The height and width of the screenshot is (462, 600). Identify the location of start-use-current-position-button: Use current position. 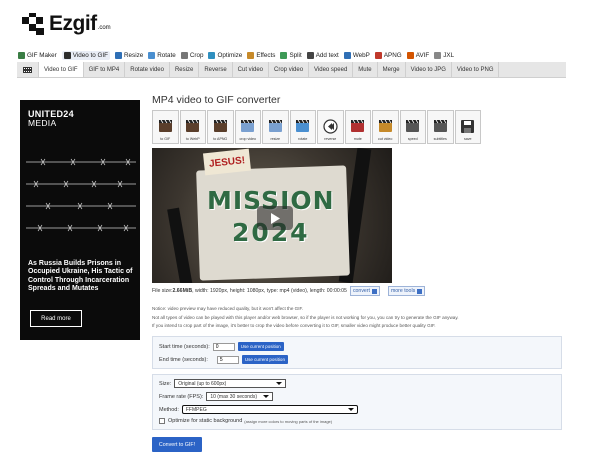
(260, 346).